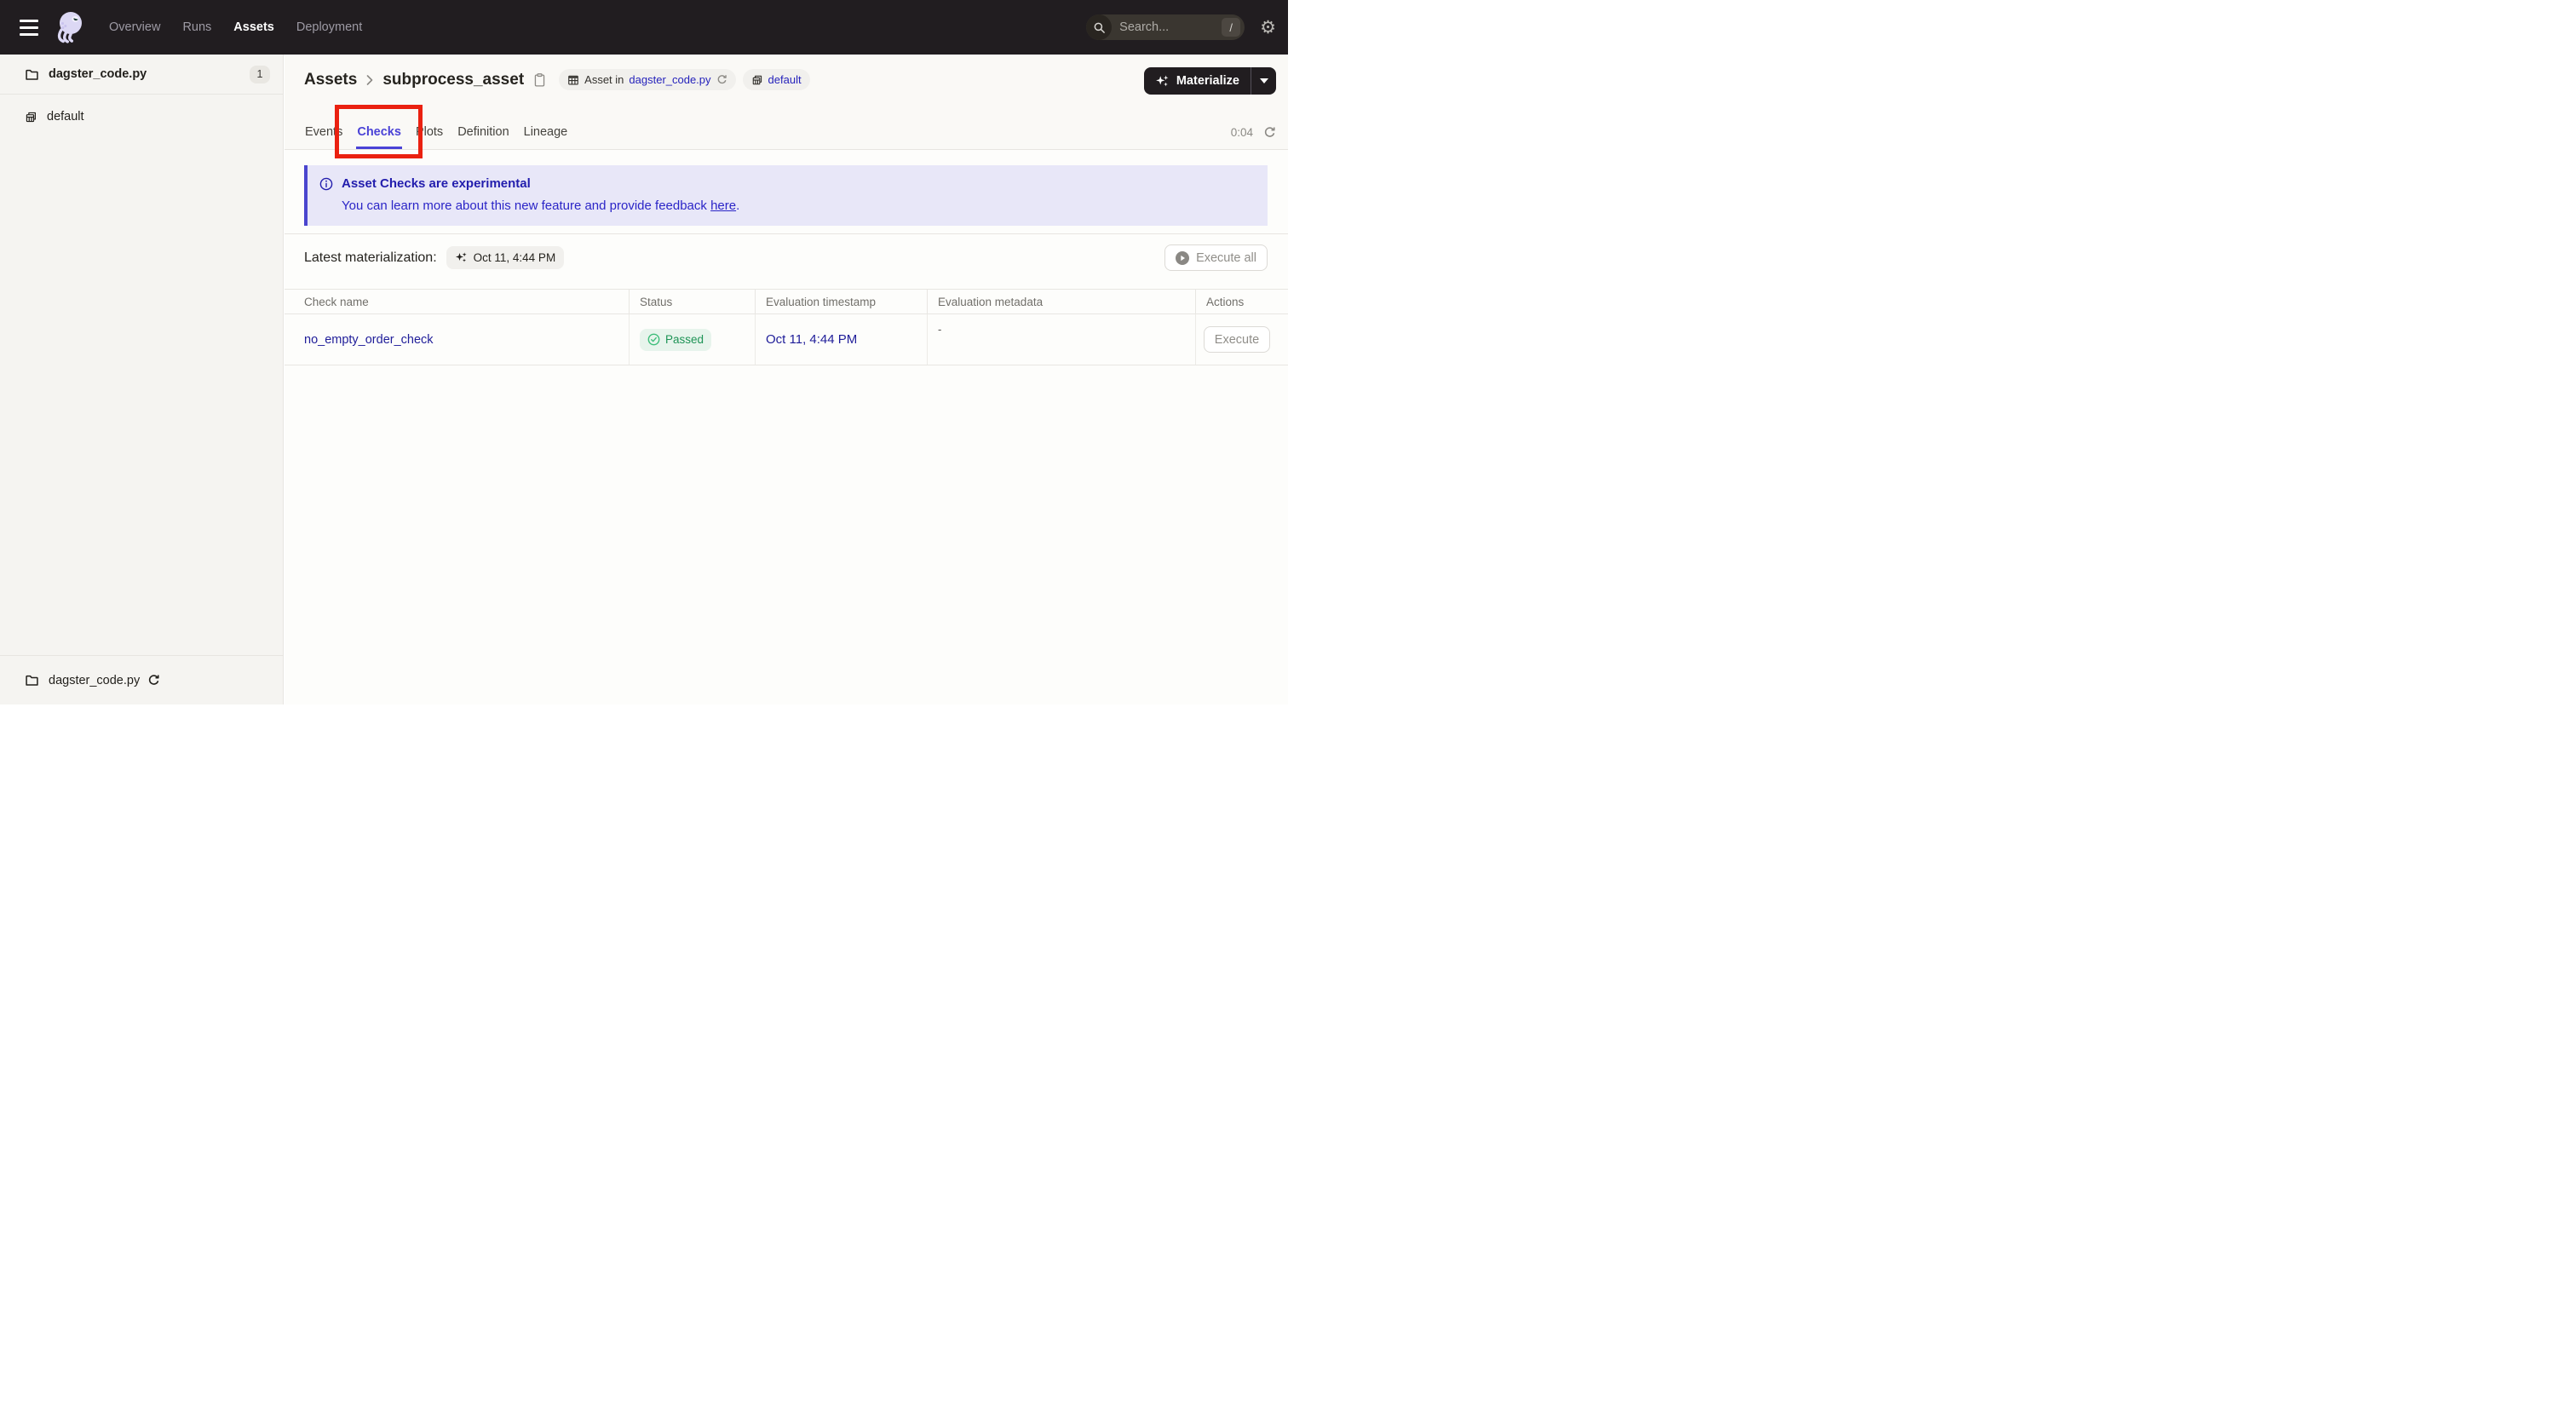 The height and width of the screenshot is (1409, 2576). What do you see at coordinates (134, 27) in the screenshot?
I see `nav-item-overview: Overview` at bounding box center [134, 27].